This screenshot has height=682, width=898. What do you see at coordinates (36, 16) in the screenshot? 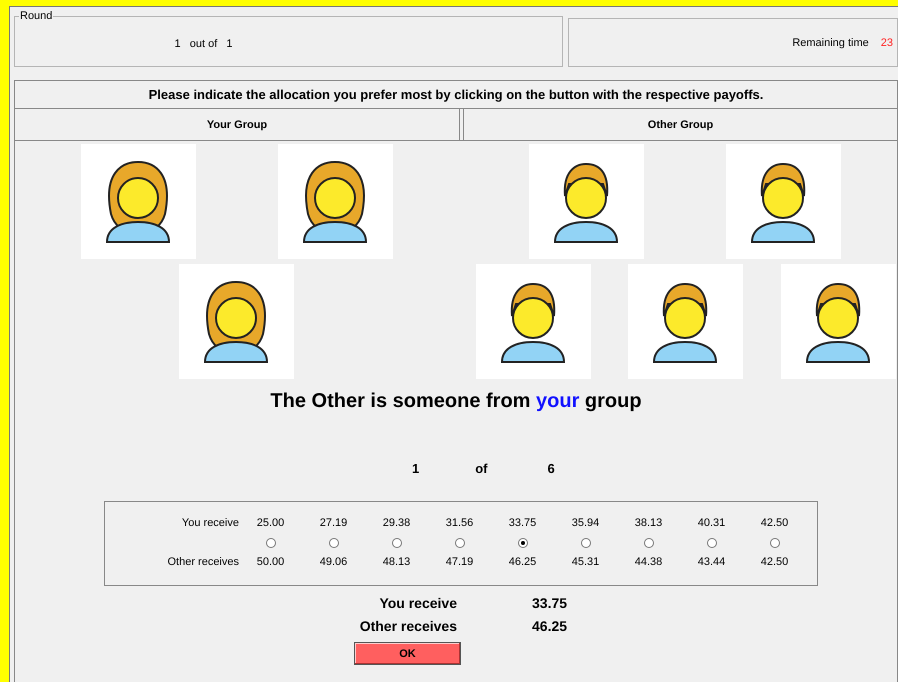
I see `round-legend: Round` at bounding box center [36, 16].